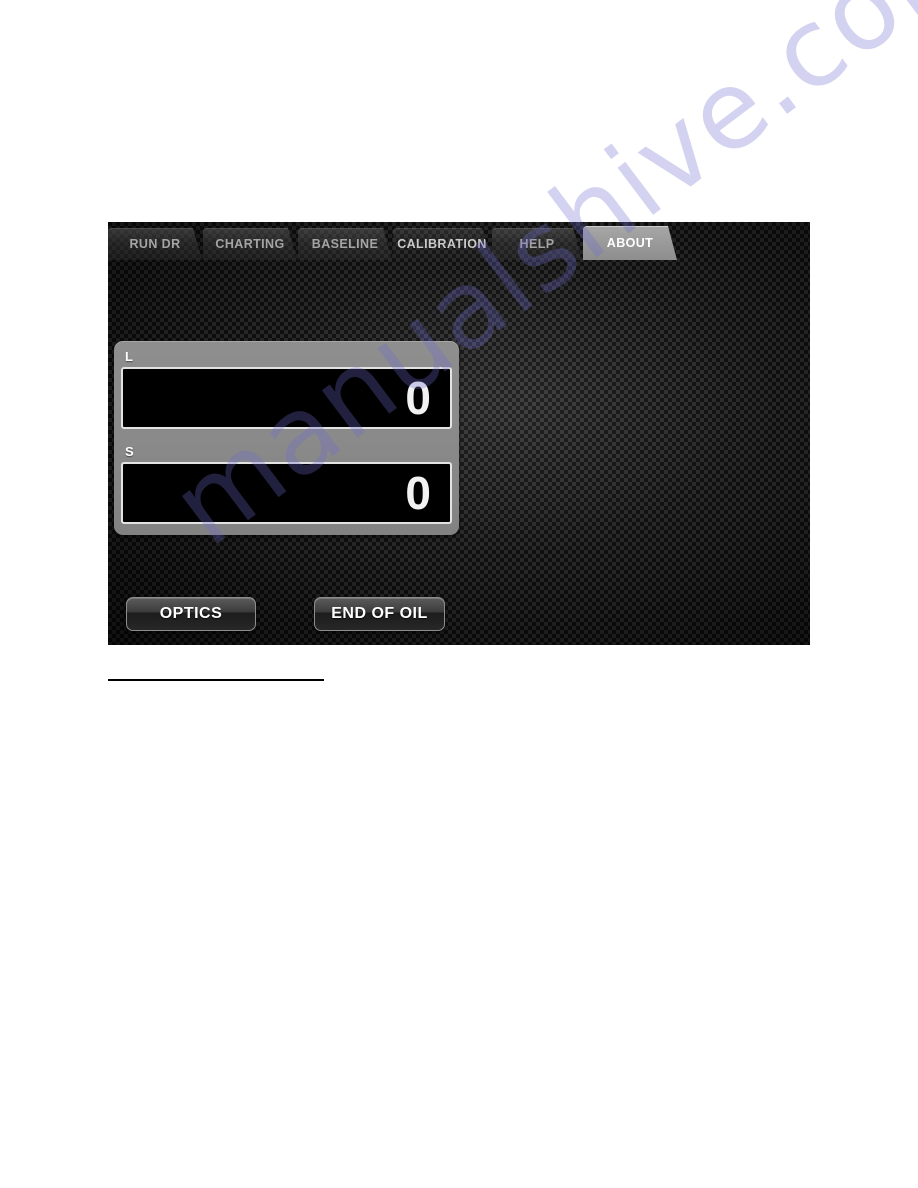 Image resolution: width=918 pixels, height=1188 pixels. I want to click on tab-baseline-label: BASELINE, so click(345, 244).